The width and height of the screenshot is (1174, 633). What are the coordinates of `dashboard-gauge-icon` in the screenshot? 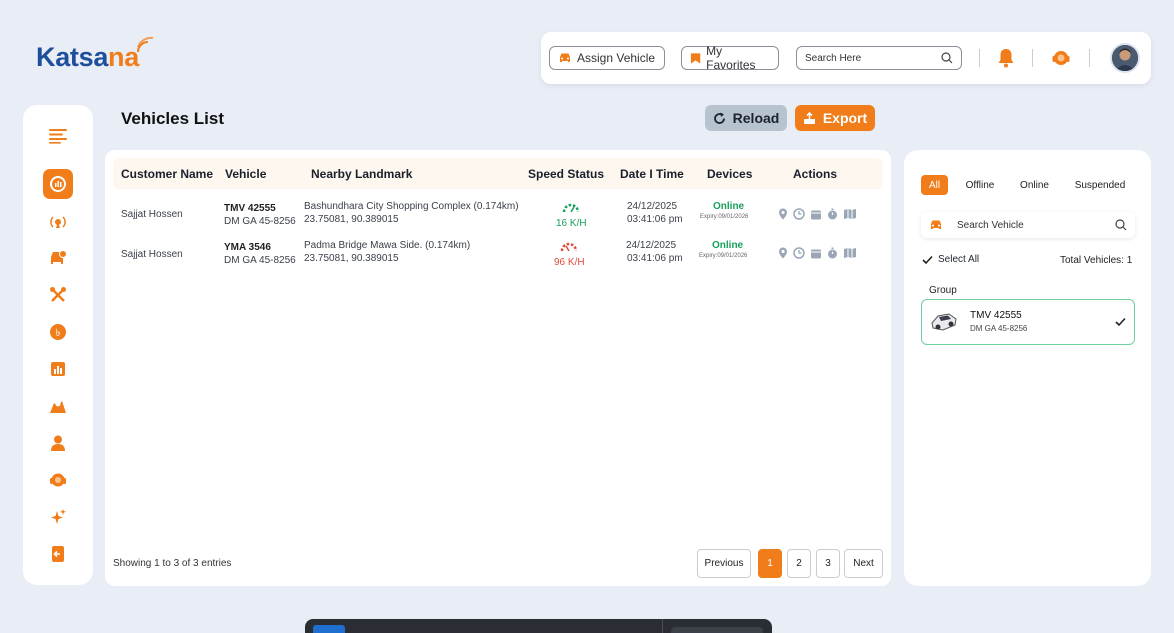 It's located at (58, 184).